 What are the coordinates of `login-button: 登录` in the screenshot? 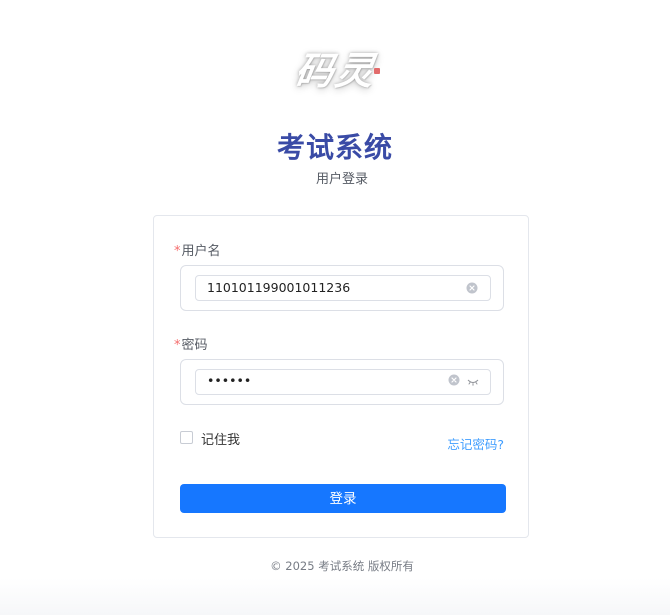 It's located at (343, 498).